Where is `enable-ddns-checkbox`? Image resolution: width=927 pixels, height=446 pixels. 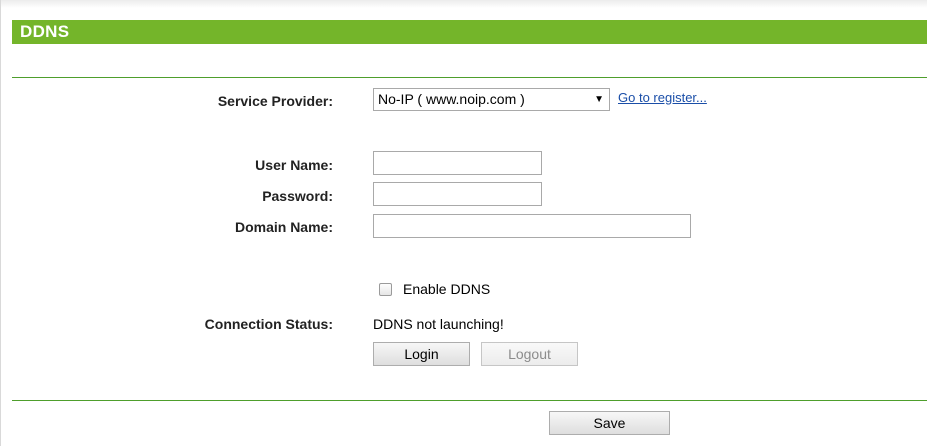
enable-ddns-checkbox is located at coordinates (385, 289).